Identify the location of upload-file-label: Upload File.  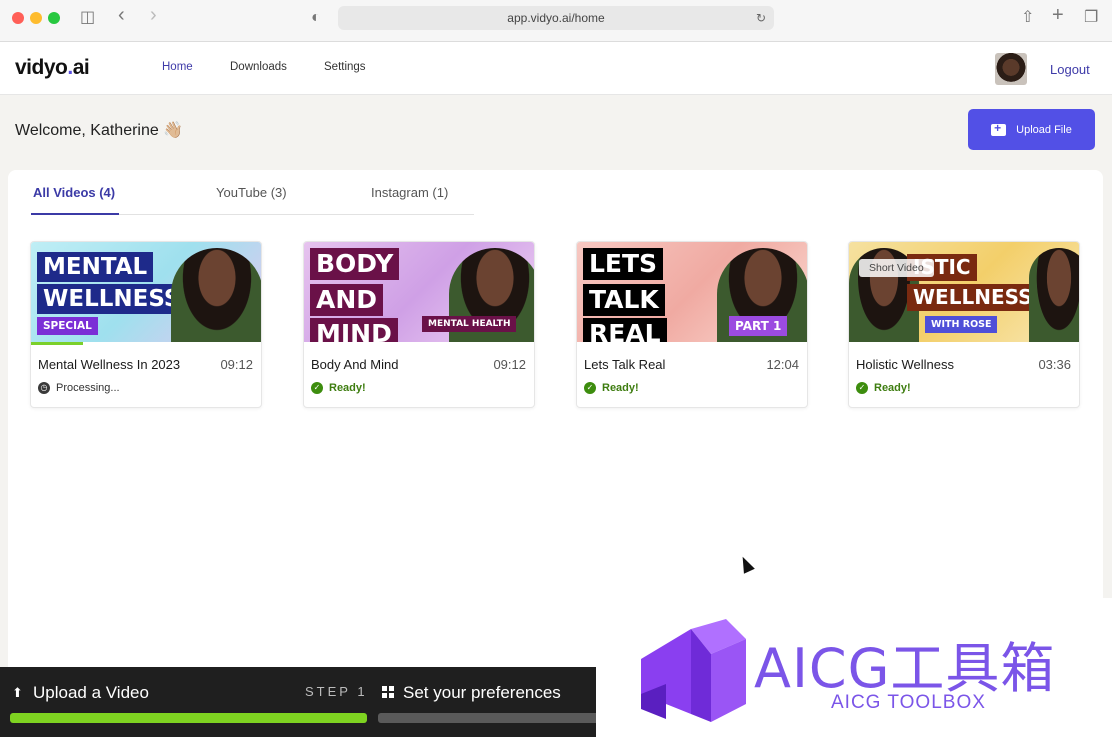
(1044, 129).